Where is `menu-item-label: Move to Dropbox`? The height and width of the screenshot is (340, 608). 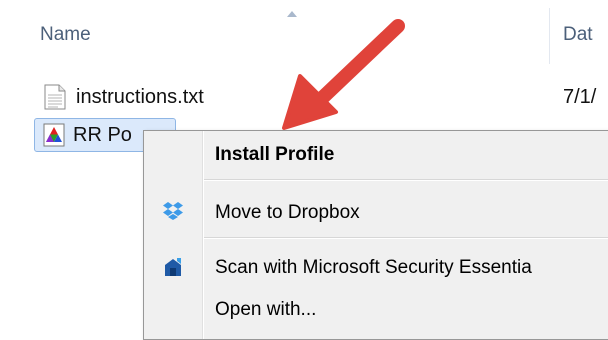 menu-item-label: Move to Dropbox is located at coordinates (287, 212).